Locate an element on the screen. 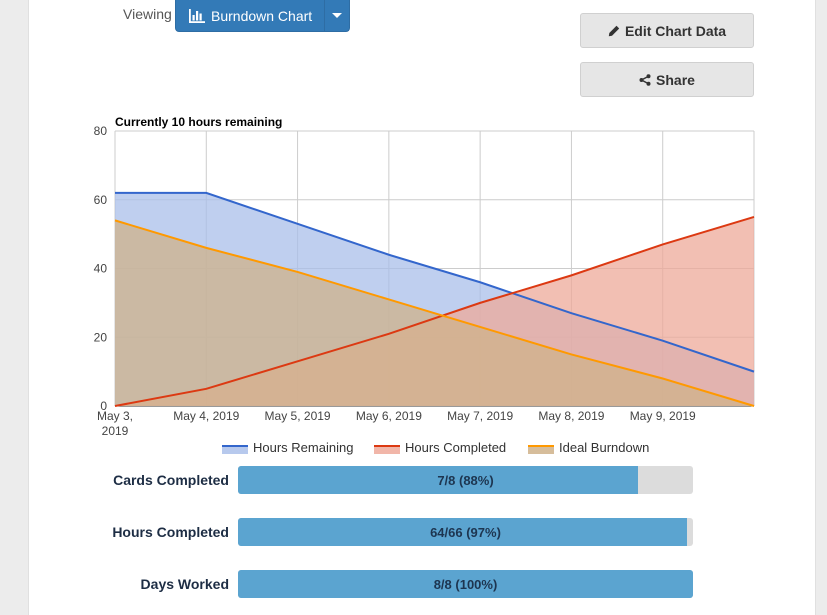  y-tick-label: 60 is located at coordinates (101, 200).